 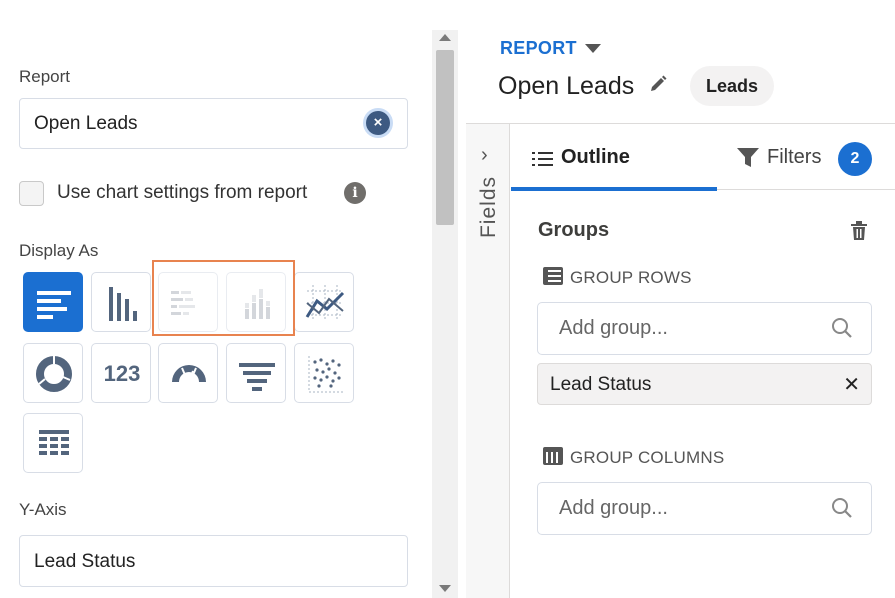 What do you see at coordinates (53, 373) in the screenshot?
I see `donut-chart-icon` at bounding box center [53, 373].